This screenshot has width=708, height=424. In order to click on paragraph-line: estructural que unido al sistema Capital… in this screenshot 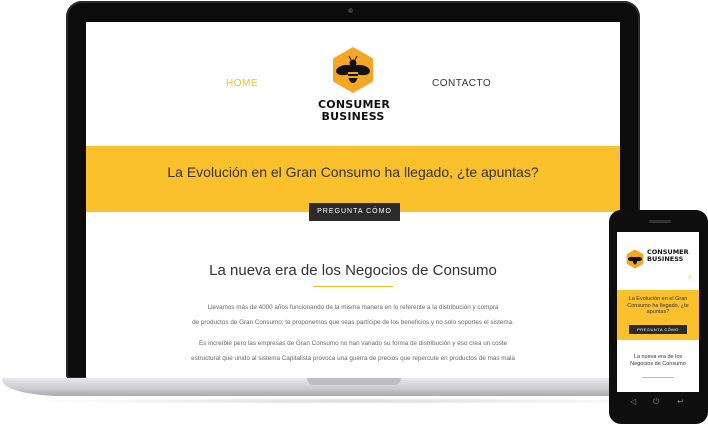, I will do `click(353, 358)`.